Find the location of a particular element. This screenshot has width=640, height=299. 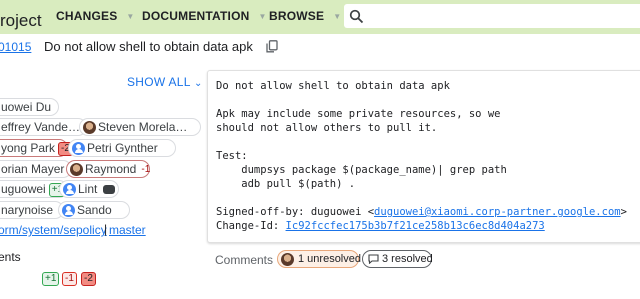

reviewer-chip: Lint is located at coordinates (89, 189).